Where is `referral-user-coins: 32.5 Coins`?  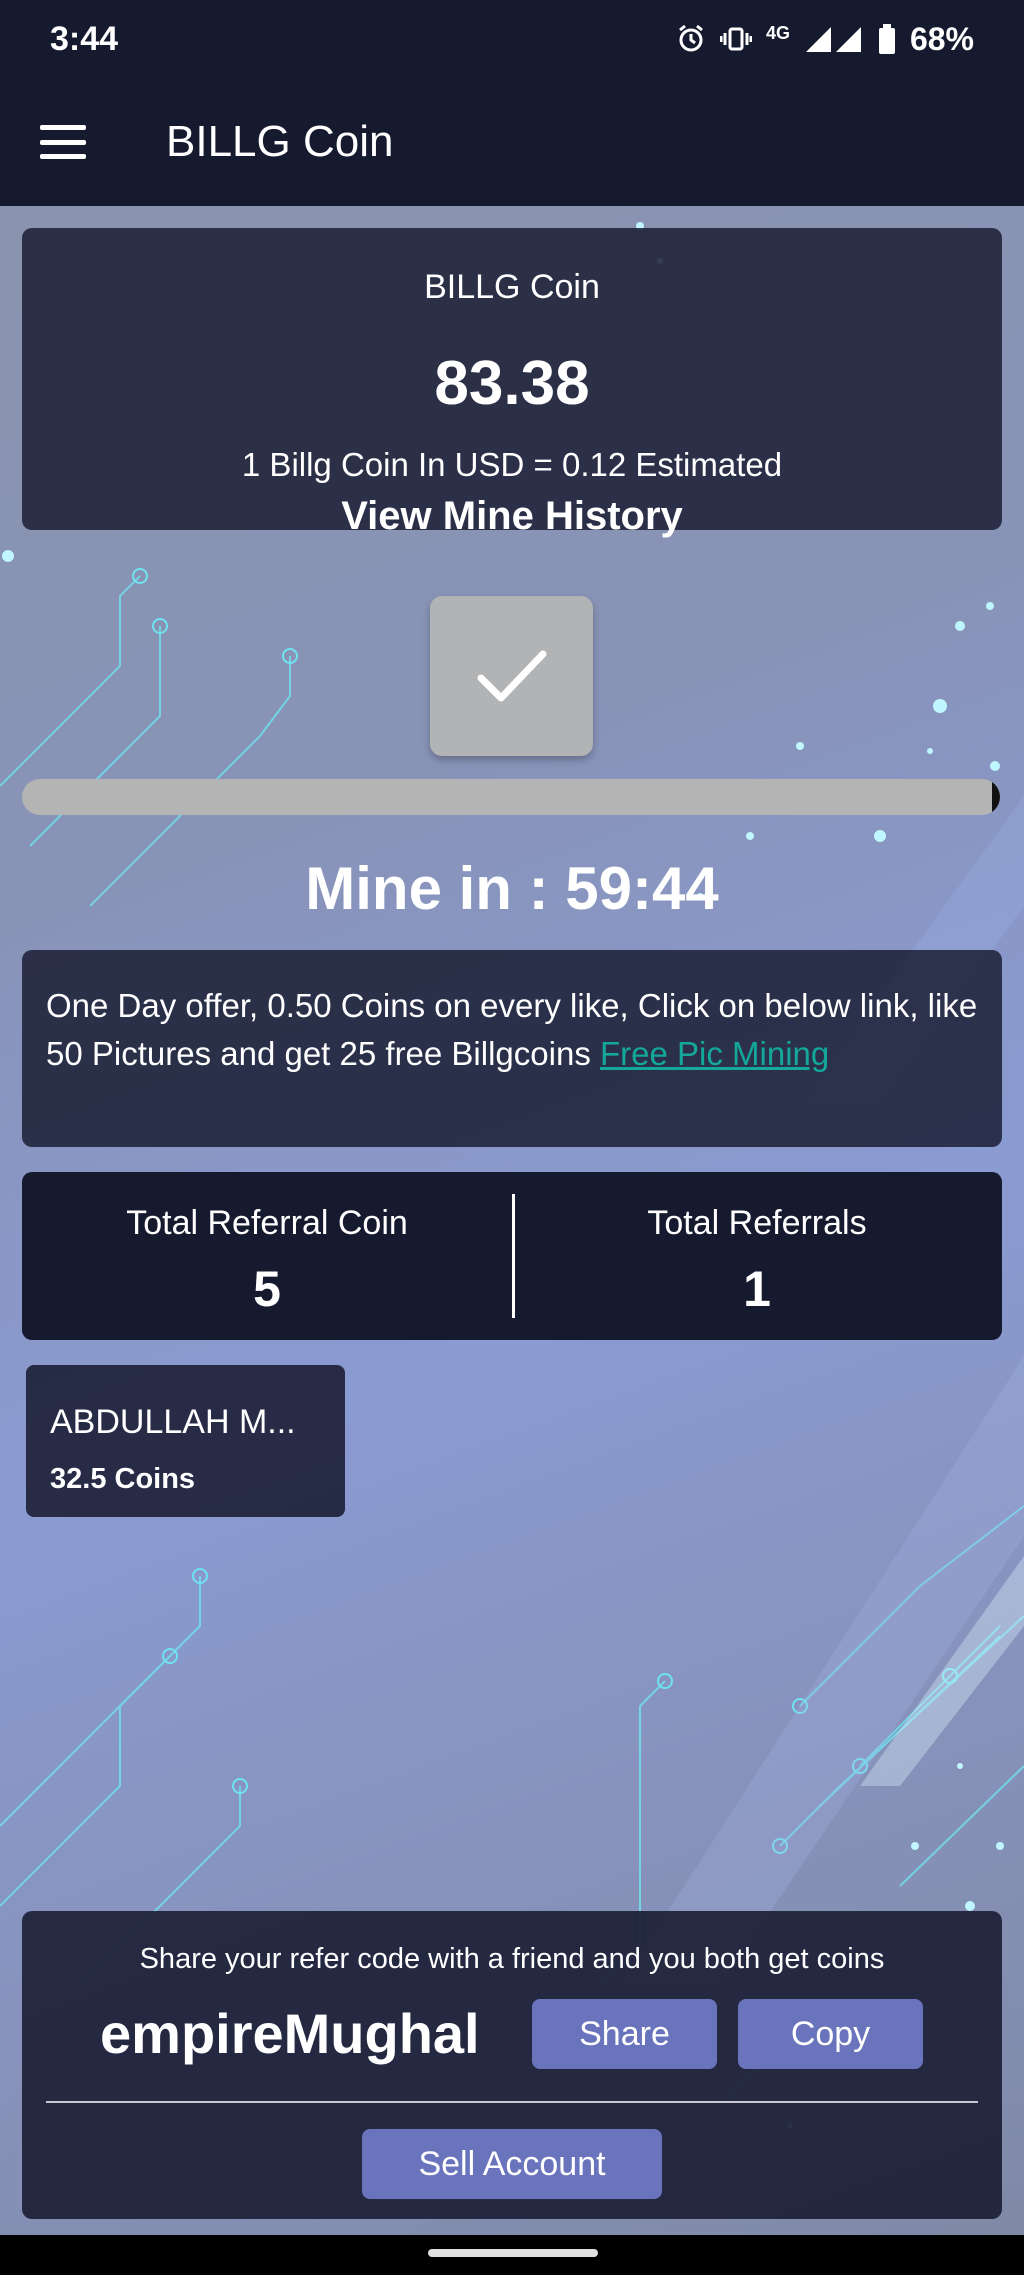
referral-user-coins: 32.5 Coins is located at coordinates (123, 1479).